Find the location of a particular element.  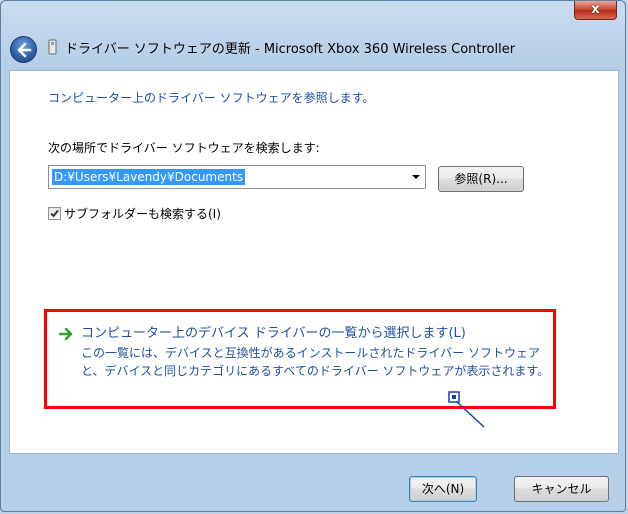

include-subfolders-checkbox is located at coordinates (54, 213).